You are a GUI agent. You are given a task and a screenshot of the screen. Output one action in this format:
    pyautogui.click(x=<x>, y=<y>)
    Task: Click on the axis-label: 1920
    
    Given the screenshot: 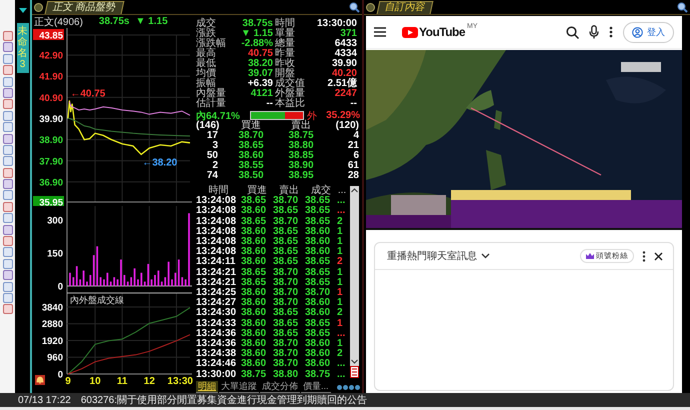 What is the action you would take?
    pyautogui.click(x=52, y=341)
    